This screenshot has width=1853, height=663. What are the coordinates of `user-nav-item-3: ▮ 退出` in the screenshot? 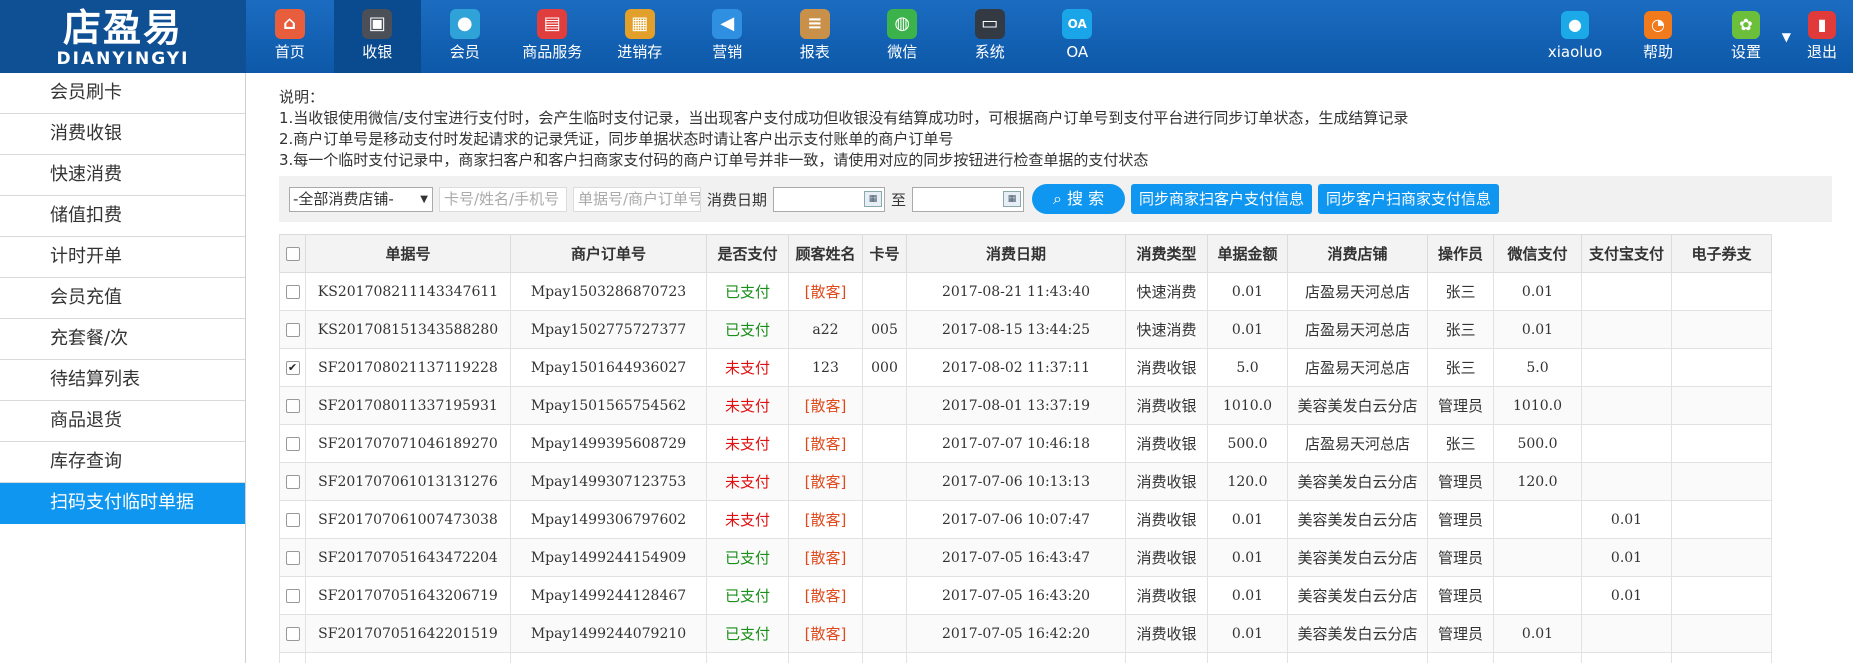 It's located at (1822, 36).